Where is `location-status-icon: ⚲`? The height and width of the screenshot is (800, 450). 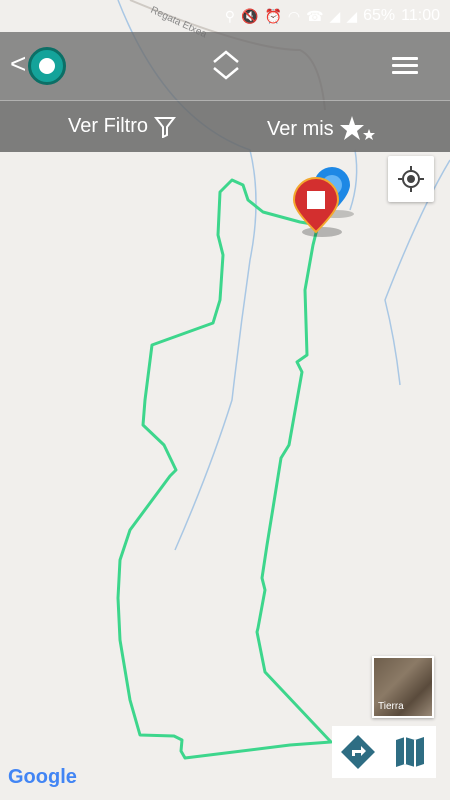 location-status-icon: ⚲ is located at coordinates (229, 15).